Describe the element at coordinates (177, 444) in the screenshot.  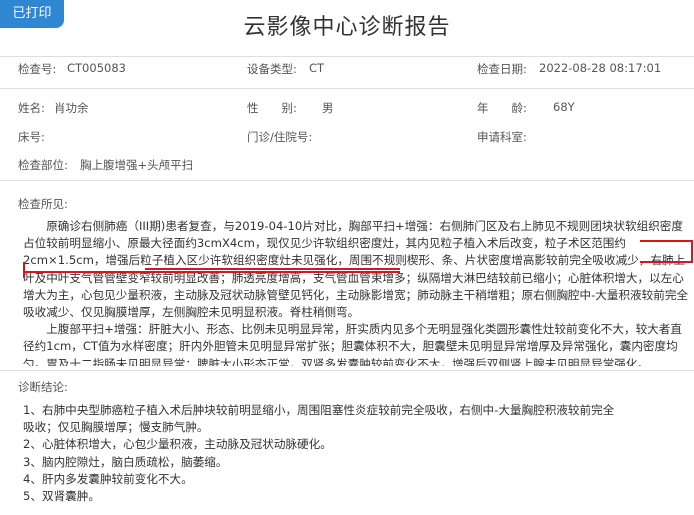
I see `conclusion-item: 2、心脏体积增大，心包少量积液，主动脉及冠状动脉硬化。` at that location.